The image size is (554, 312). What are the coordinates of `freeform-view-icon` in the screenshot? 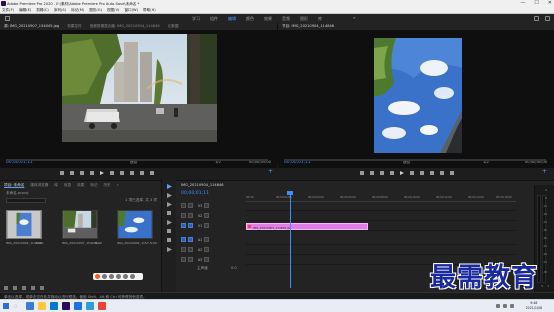 It's located at (33, 288).